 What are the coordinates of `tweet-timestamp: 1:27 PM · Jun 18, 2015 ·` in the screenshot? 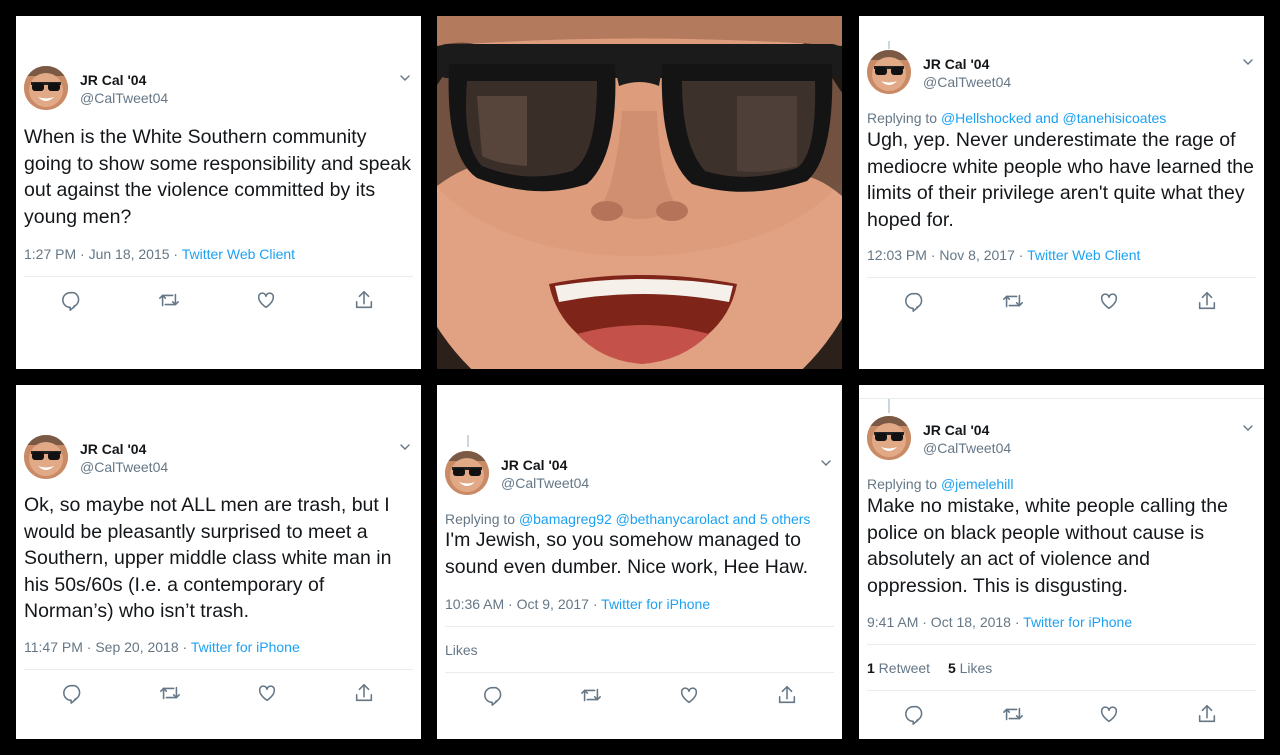 It's located at (103, 254).